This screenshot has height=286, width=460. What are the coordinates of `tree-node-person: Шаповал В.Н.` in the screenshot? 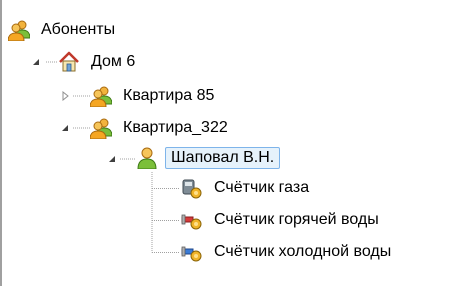 It's located at (208, 158).